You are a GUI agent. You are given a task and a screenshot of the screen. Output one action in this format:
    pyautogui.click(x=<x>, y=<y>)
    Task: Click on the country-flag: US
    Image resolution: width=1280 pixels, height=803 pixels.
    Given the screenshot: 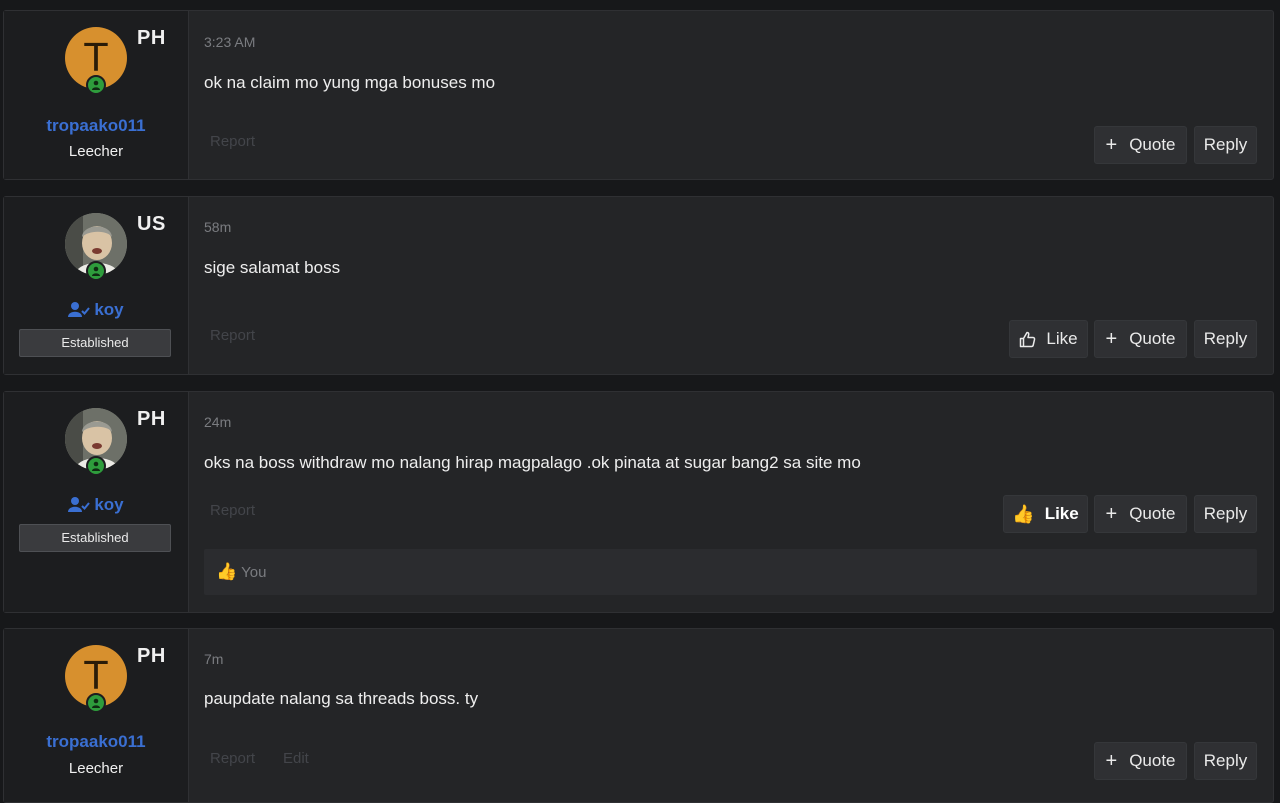 What is the action you would take?
    pyautogui.click(x=151, y=224)
    